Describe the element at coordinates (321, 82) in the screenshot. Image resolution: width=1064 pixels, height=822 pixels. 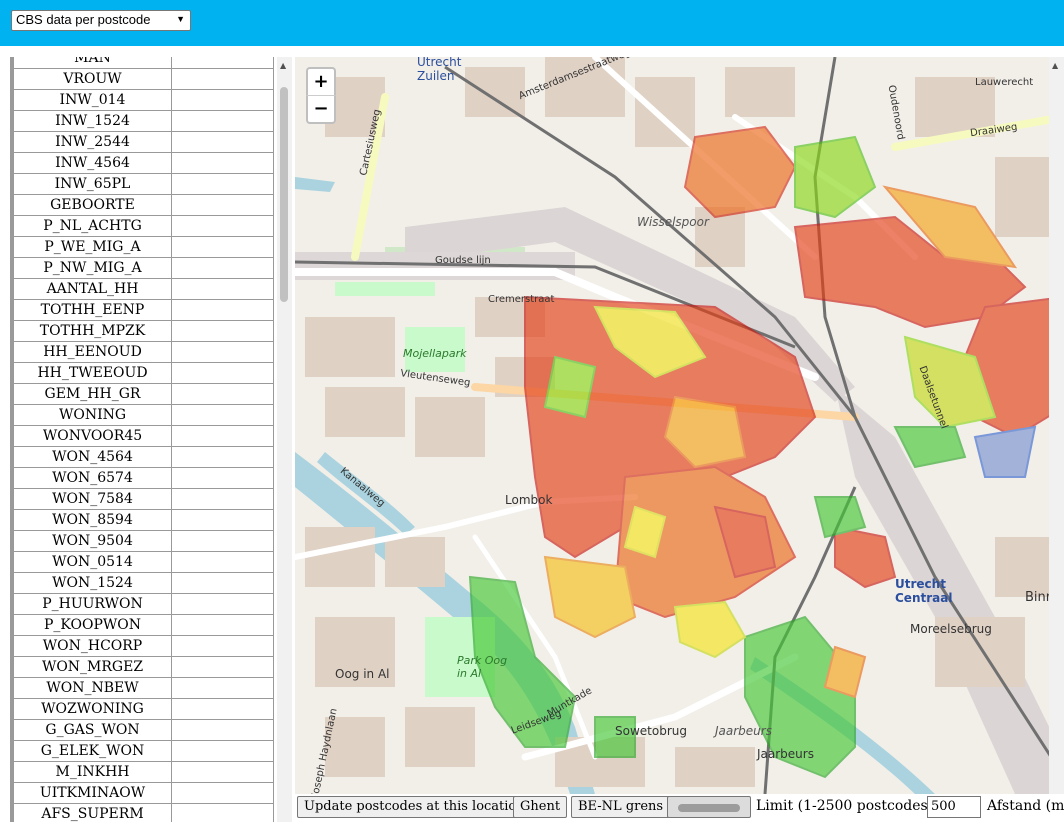
I see `zoom-in-button: +` at that location.